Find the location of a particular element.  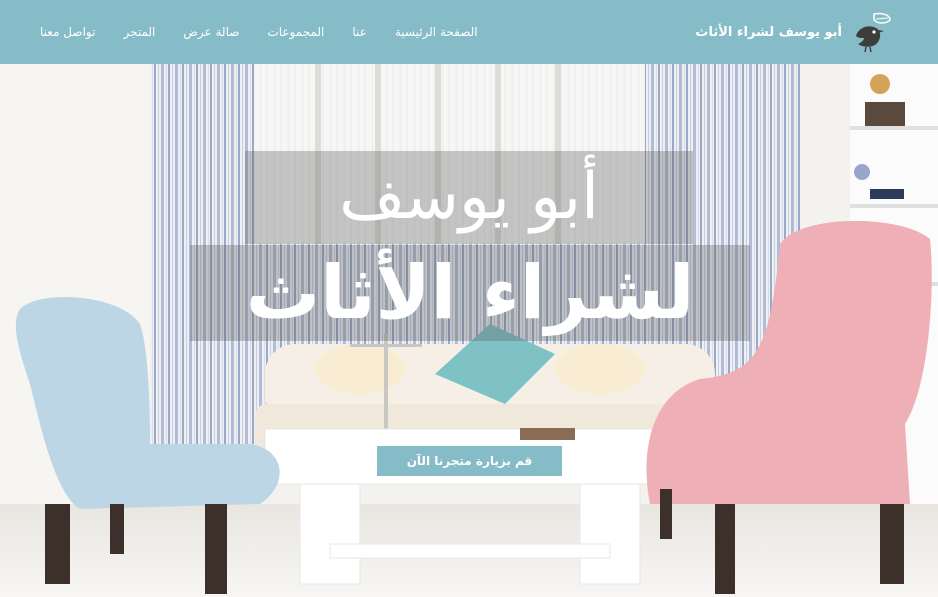

brand: أبو يوسف لشراء الأثاث is located at coordinates (793, 32).